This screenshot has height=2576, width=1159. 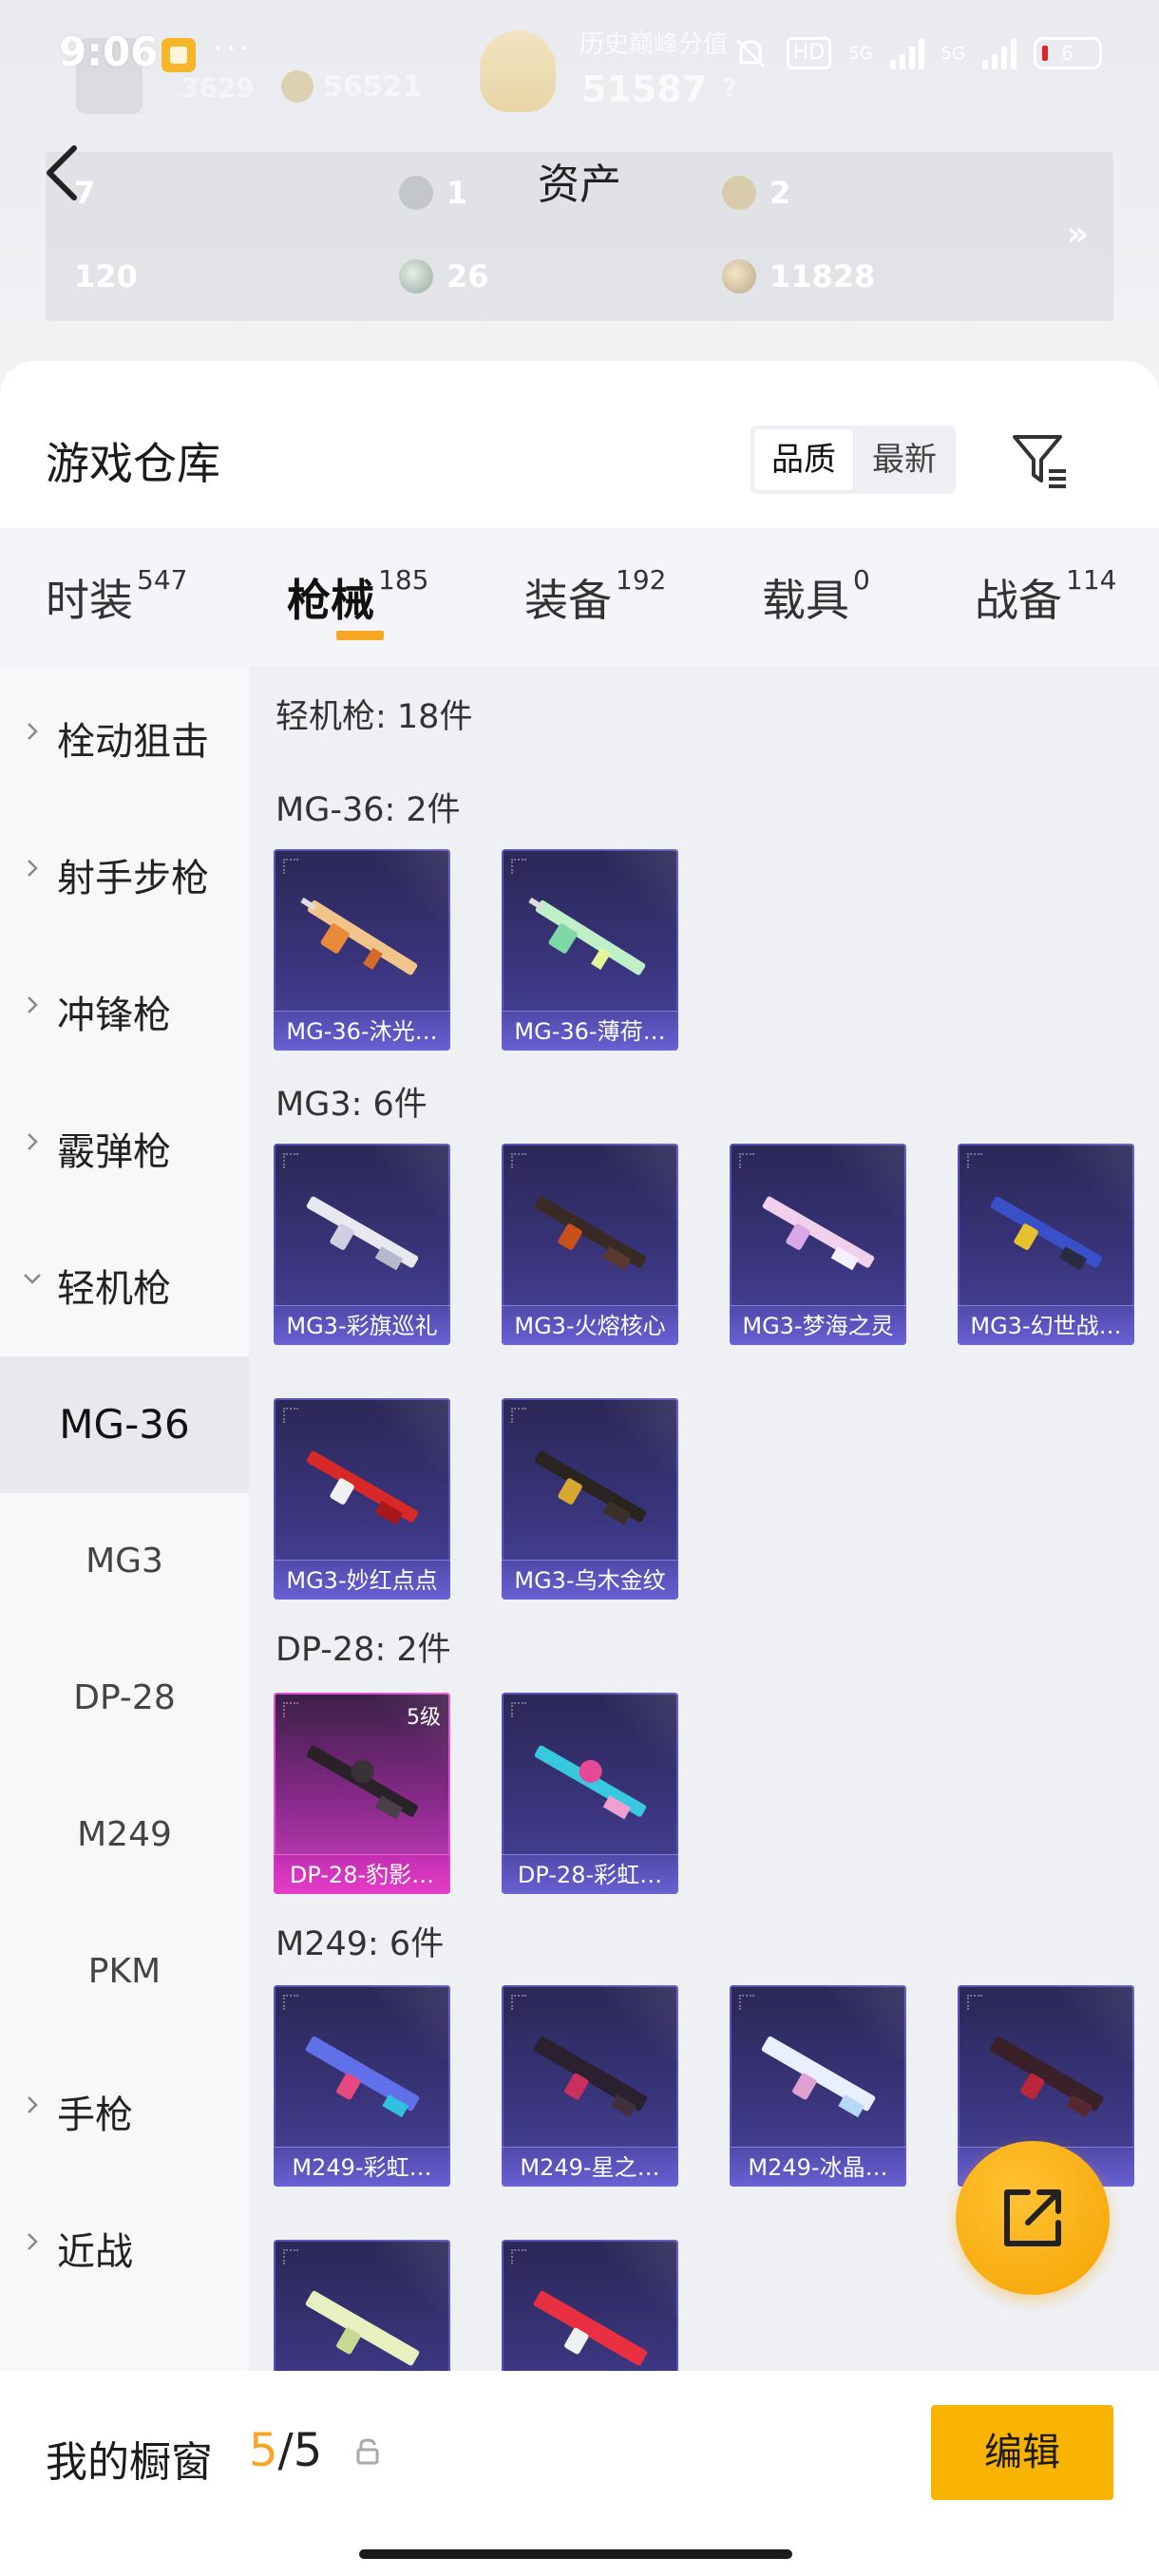 I want to click on battery-level: 6, so click(x=1067, y=53).